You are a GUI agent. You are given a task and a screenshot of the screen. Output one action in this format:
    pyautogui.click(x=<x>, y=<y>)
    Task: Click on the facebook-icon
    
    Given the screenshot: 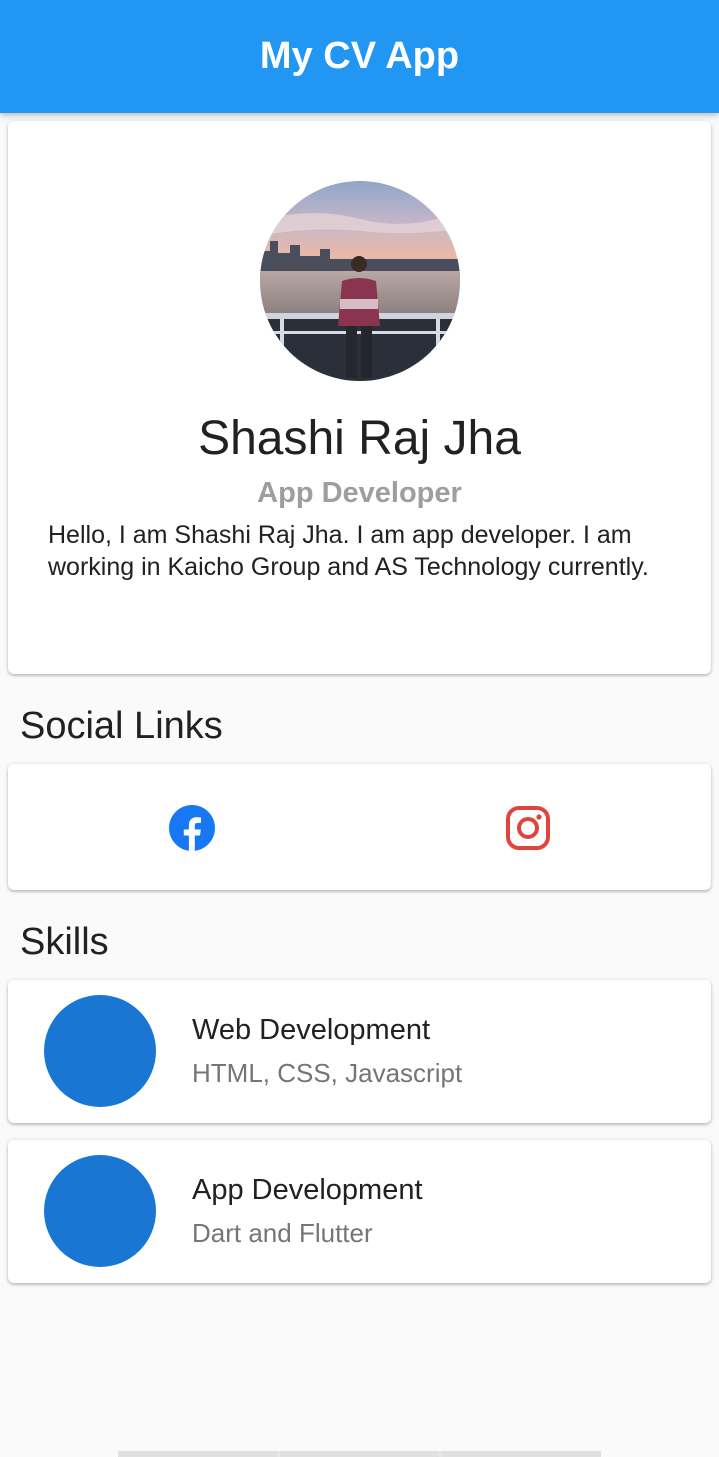 What is the action you would take?
    pyautogui.click(x=192, y=828)
    